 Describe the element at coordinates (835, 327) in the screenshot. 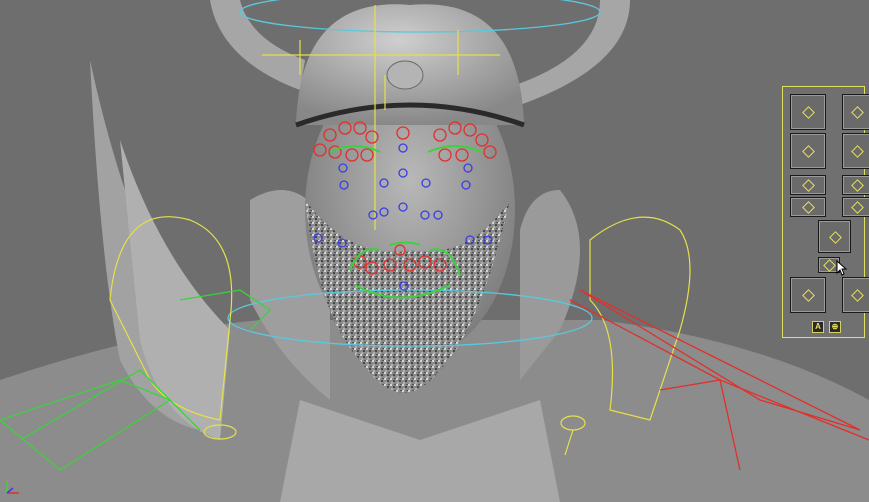

I see `pin-icon: ⊕` at that location.